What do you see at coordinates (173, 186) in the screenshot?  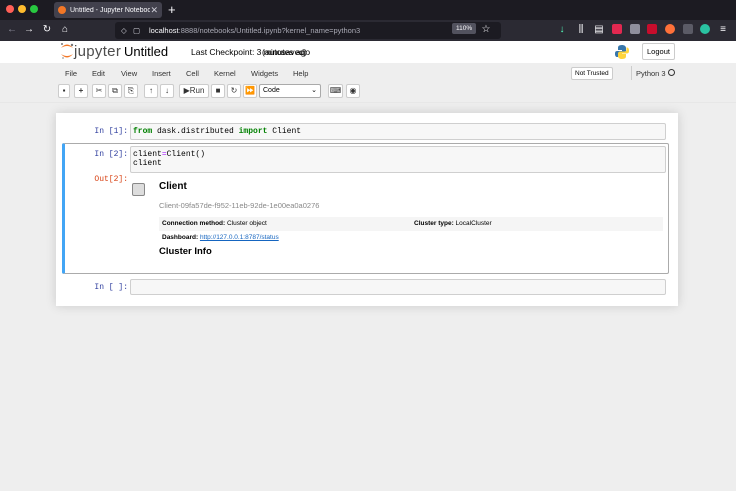 I see `client-heading: Client` at bounding box center [173, 186].